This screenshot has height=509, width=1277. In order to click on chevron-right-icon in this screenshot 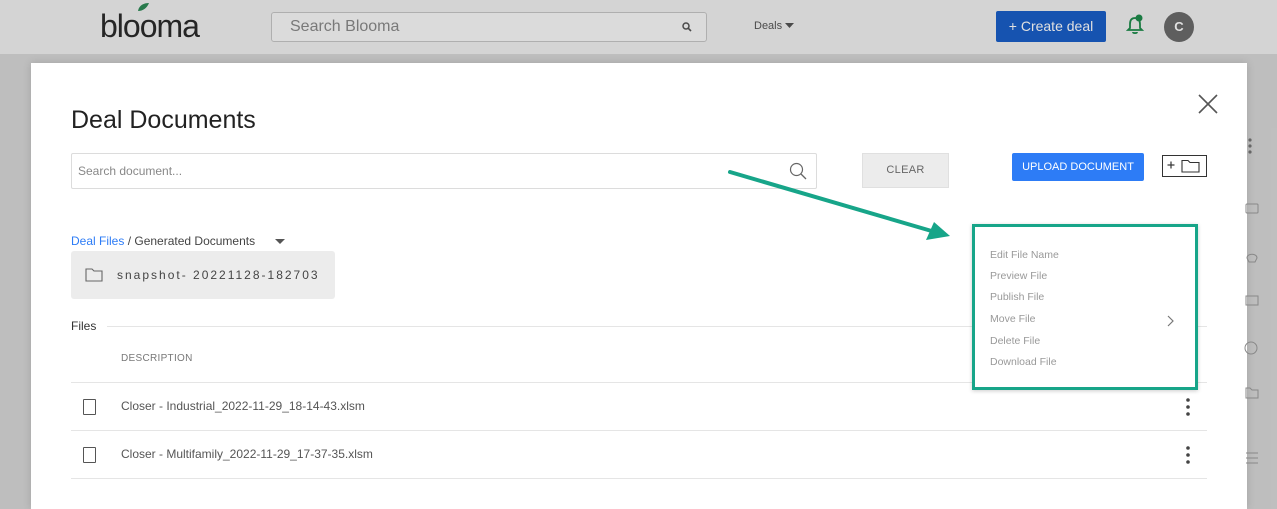, I will do `click(1170, 321)`.